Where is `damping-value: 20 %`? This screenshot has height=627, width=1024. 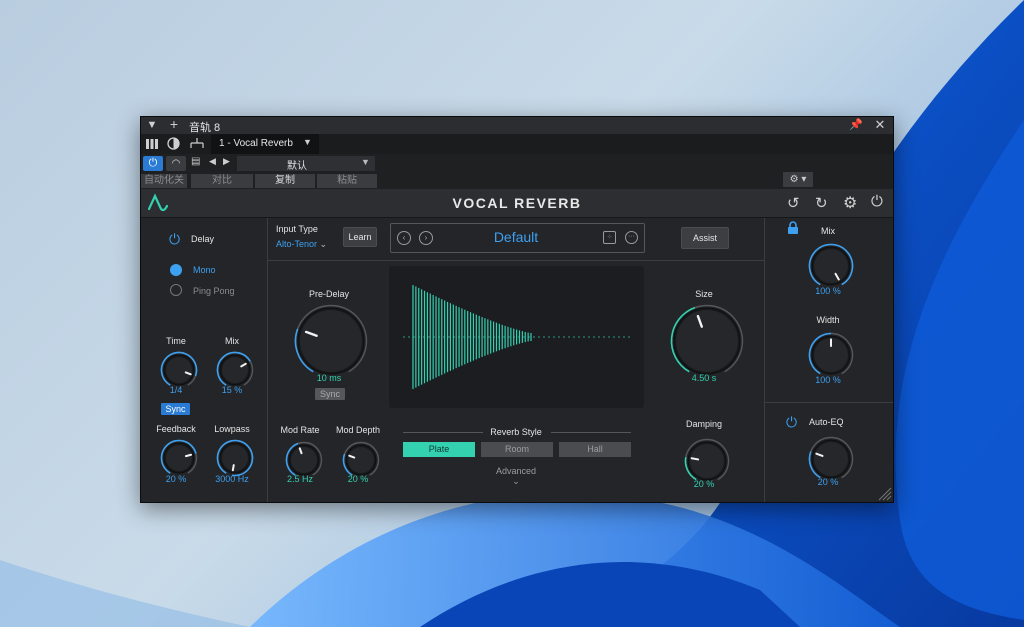 damping-value: 20 % is located at coordinates (704, 484).